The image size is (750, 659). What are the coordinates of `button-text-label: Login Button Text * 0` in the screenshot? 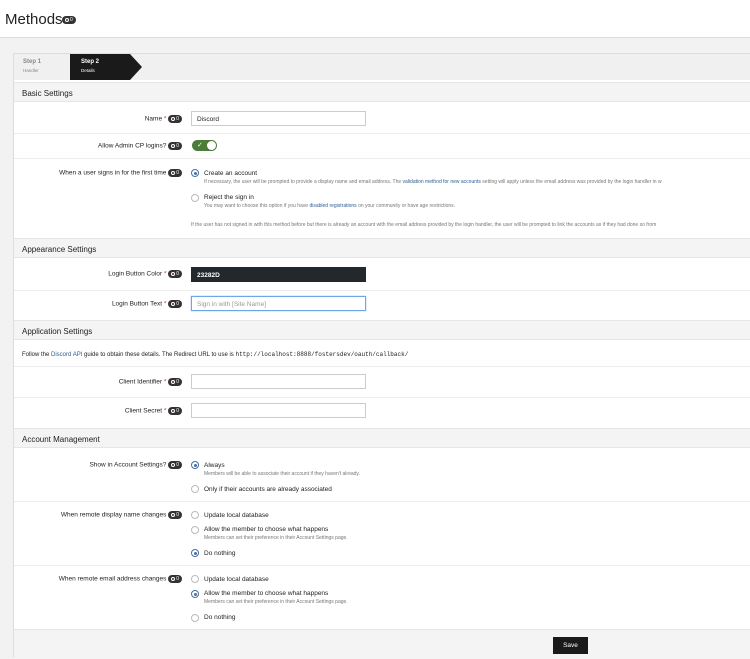 It's located at (147, 304).